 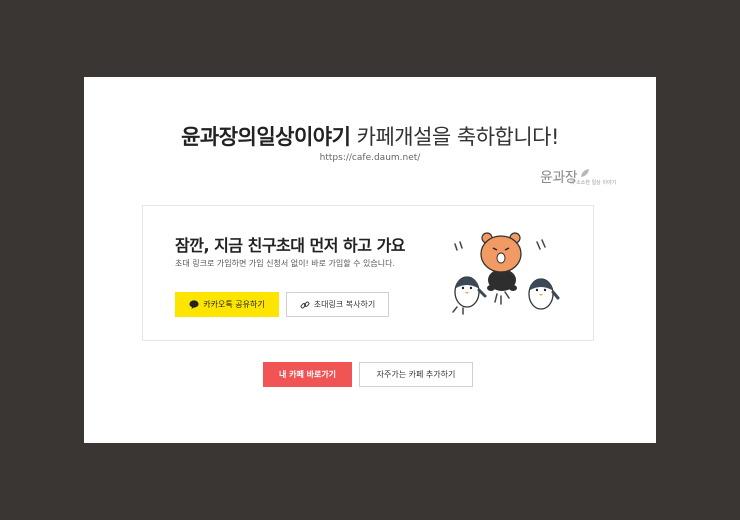 What do you see at coordinates (305, 304) in the screenshot?
I see `link-icon` at bounding box center [305, 304].